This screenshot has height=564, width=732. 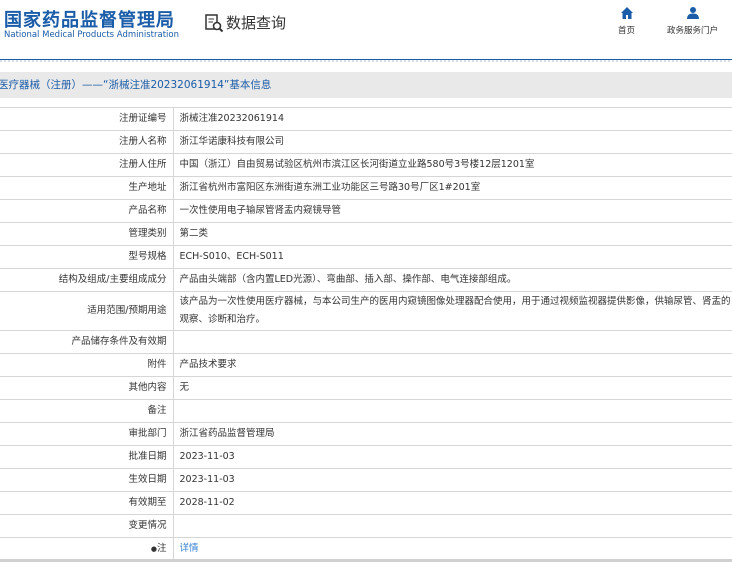 What do you see at coordinates (147, 256) in the screenshot?
I see `field-label-text: 型号规格` at bounding box center [147, 256].